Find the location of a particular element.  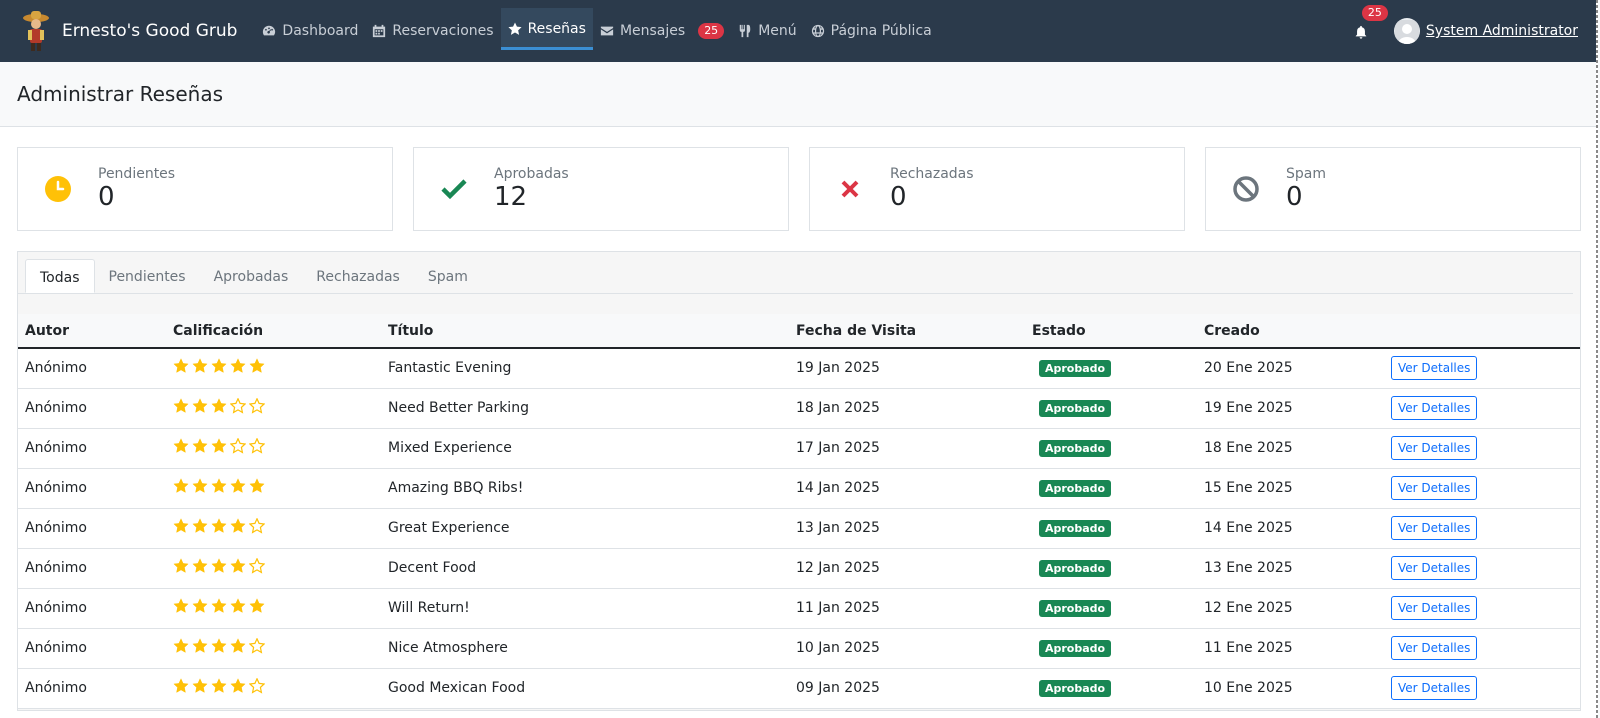

globe-icon is located at coordinates (818, 31).